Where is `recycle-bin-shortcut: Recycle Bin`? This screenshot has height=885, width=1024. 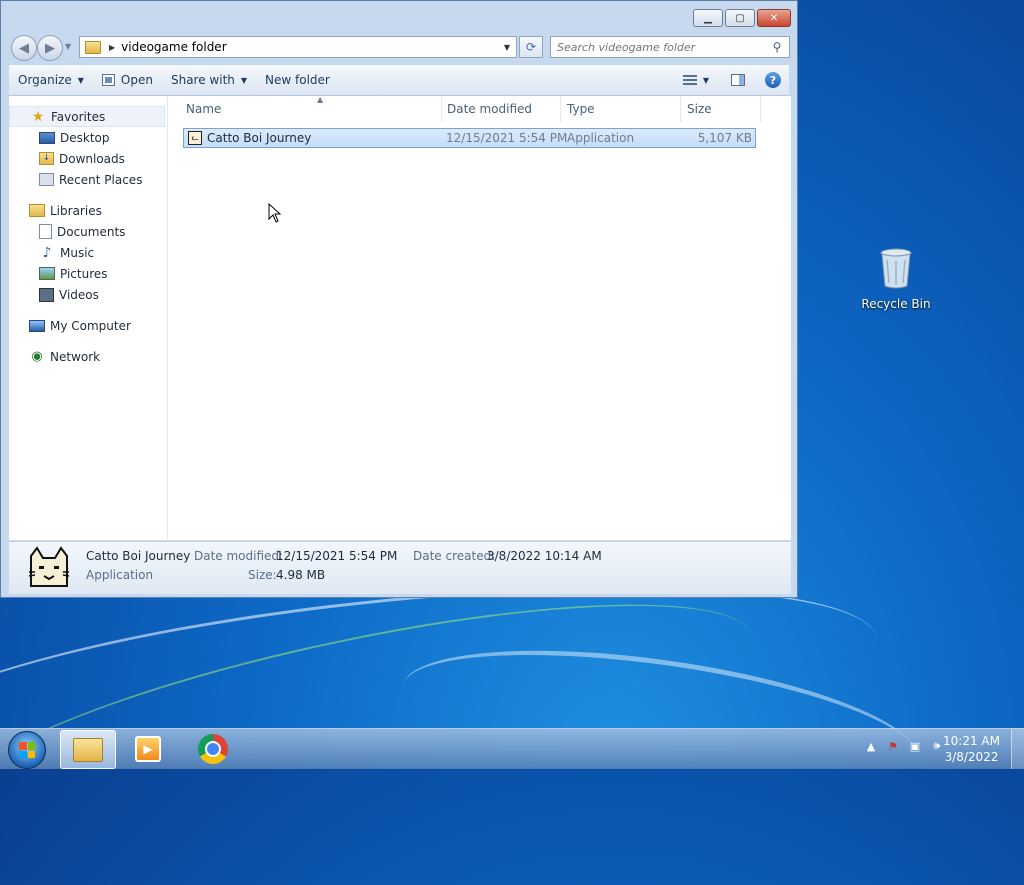
recycle-bin-shortcut: Recycle Bin is located at coordinates (896, 279).